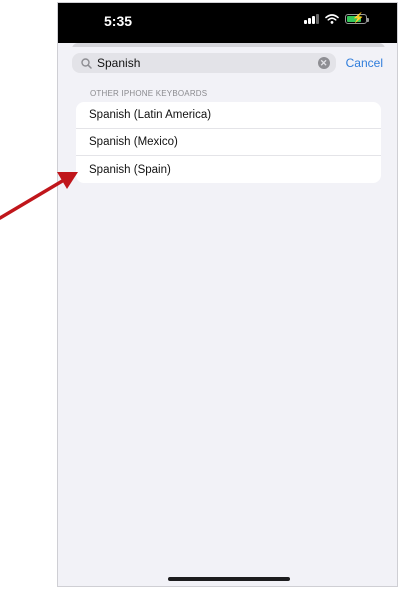 This screenshot has height=603, width=406. What do you see at coordinates (323, 63) in the screenshot?
I see `clear-icon: ✕` at bounding box center [323, 63].